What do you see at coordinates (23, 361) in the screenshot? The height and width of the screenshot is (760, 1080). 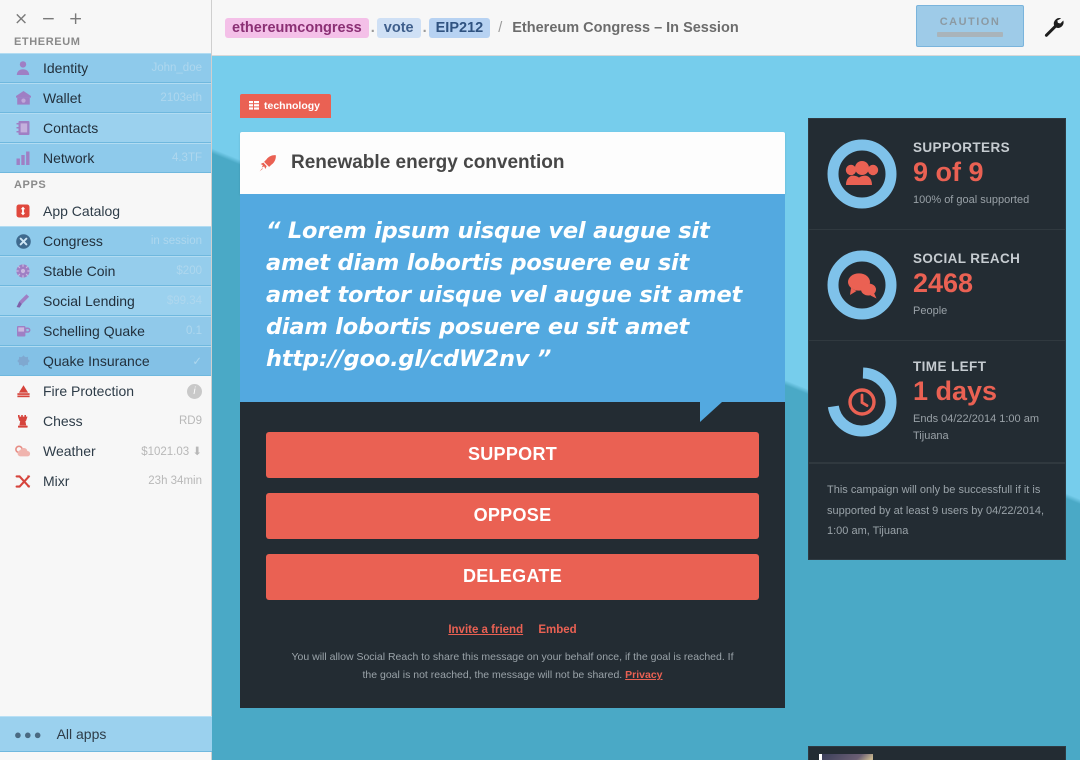 I see `quake-insurance-icon` at bounding box center [23, 361].